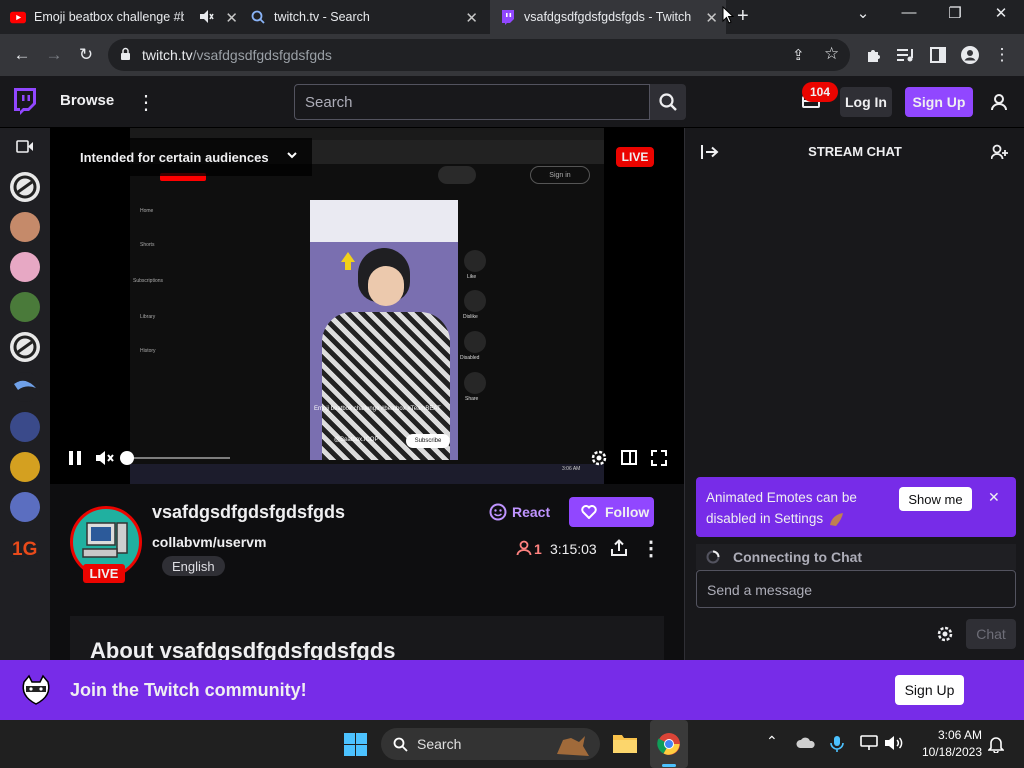 The width and height of the screenshot is (1024, 768). What do you see at coordinates (193, 566) in the screenshot?
I see `language-tag: English` at bounding box center [193, 566].